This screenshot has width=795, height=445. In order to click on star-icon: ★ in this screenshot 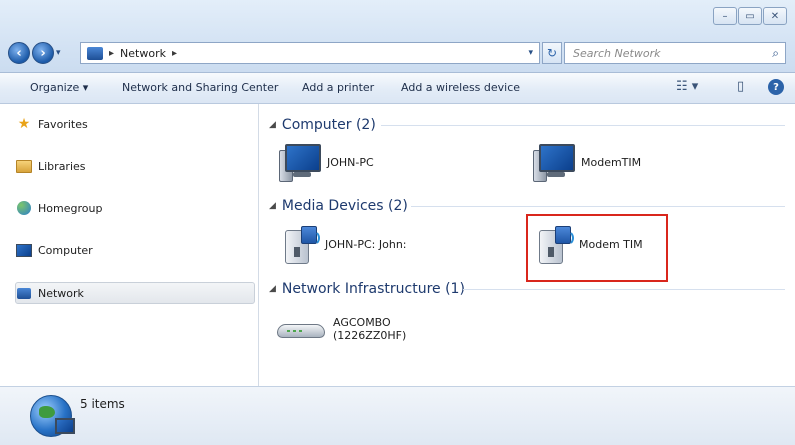, I will do `click(24, 124)`.